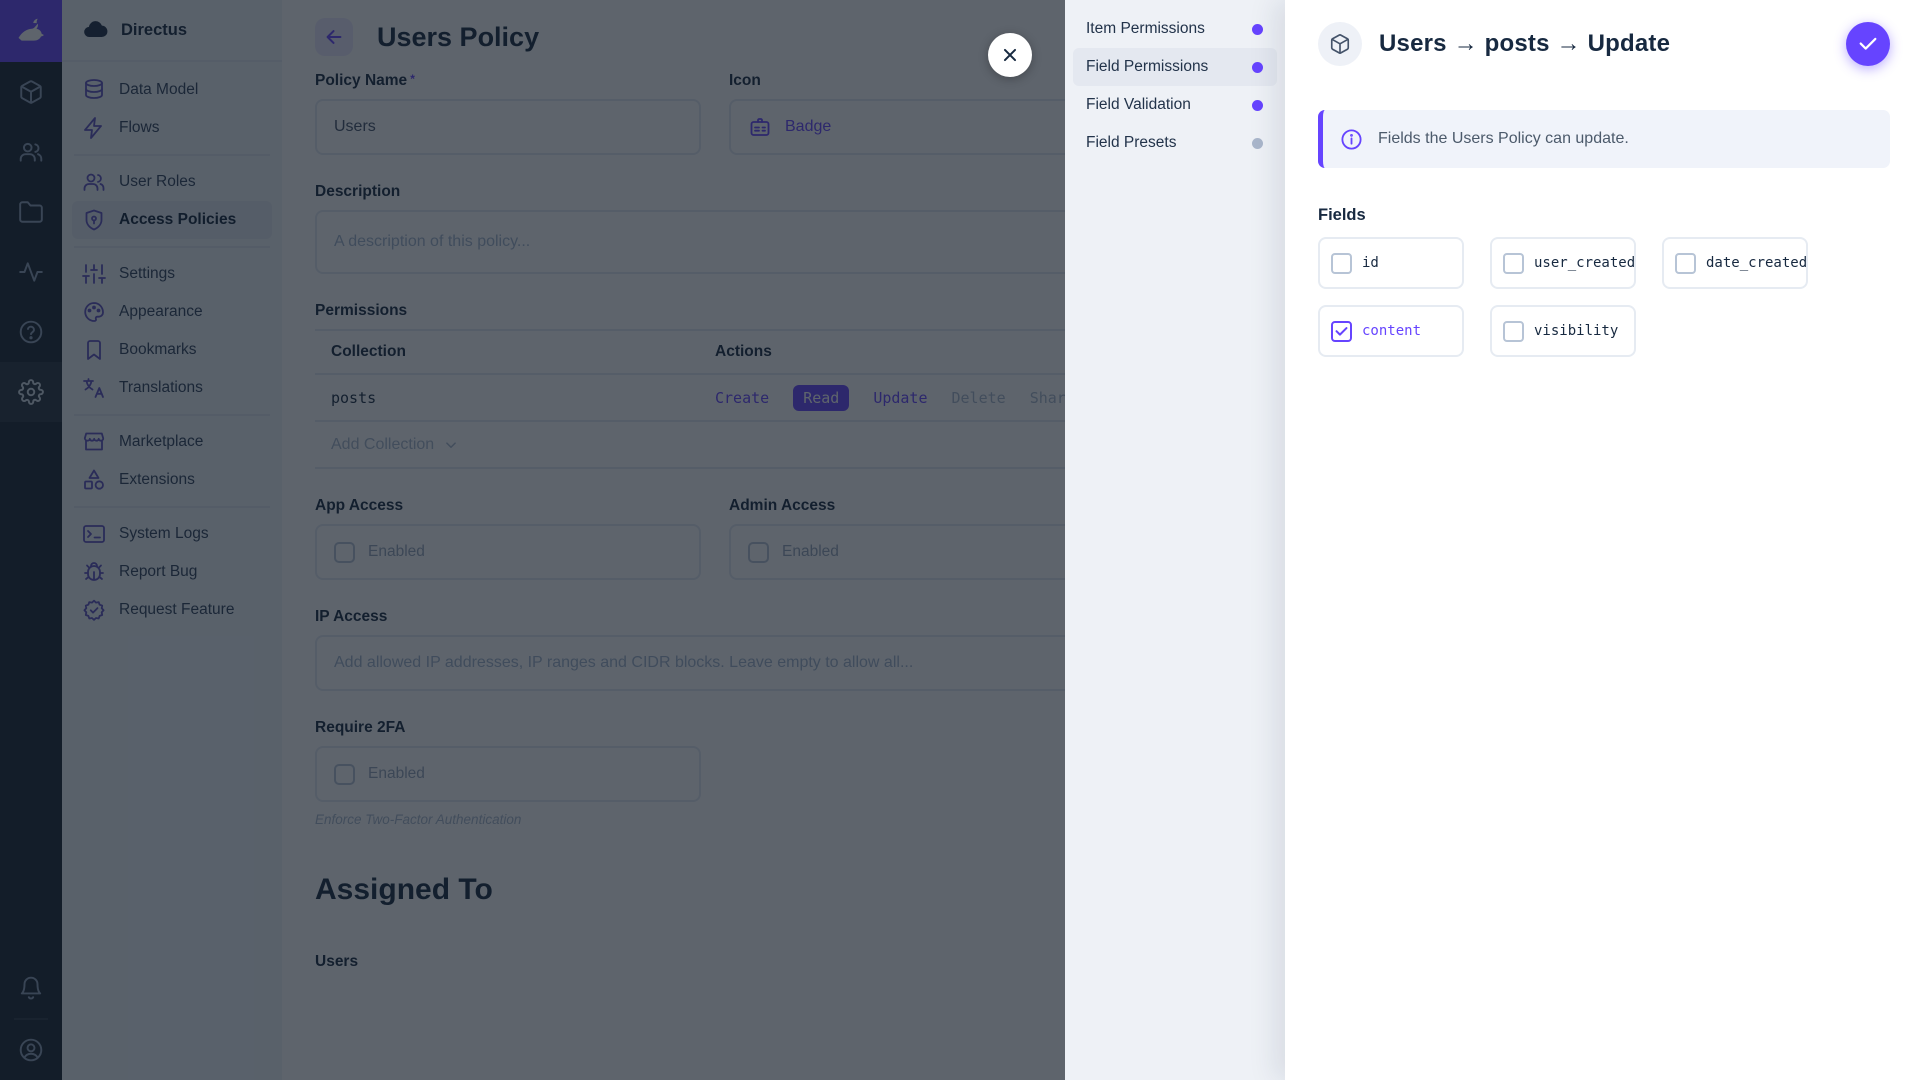 The width and height of the screenshot is (1920, 1080). I want to click on drawer-nav-field-permissions: Field Permissions, so click(1175, 67).